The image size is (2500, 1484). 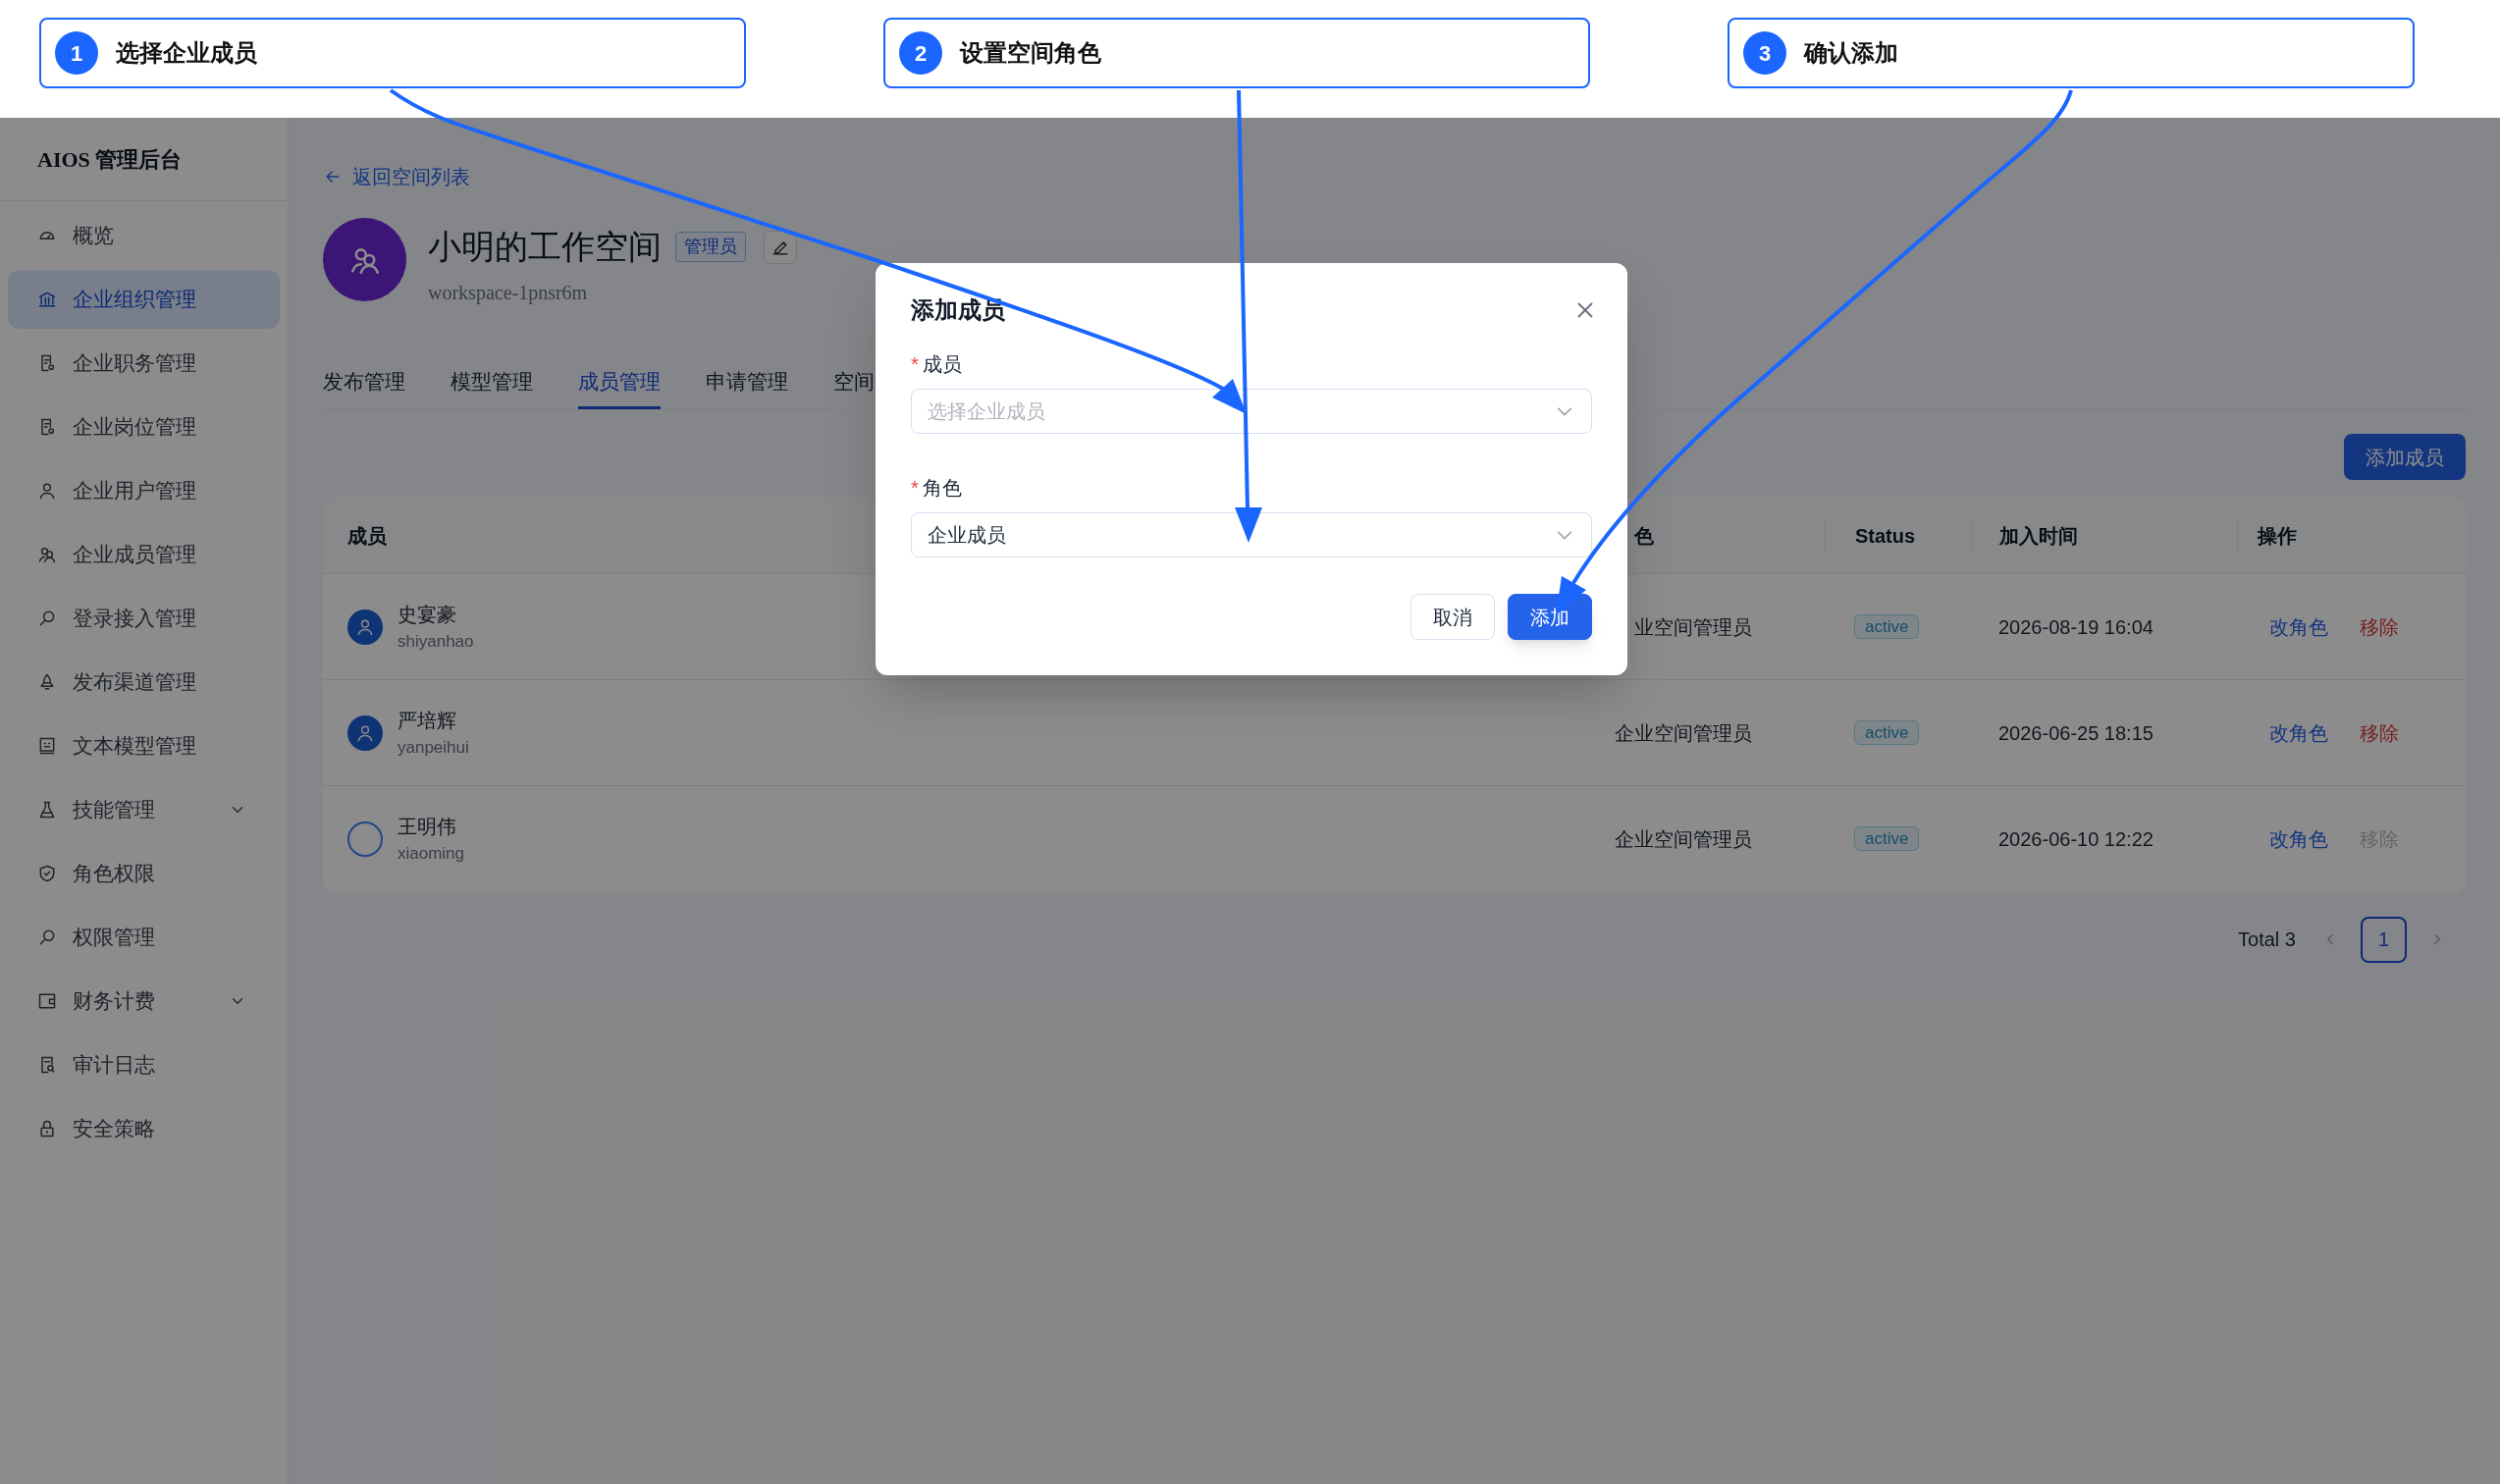 What do you see at coordinates (2076, 626) in the screenshot?
I see `join-time: 2026-08-19 16:04` at bounding box center [2076, 626].